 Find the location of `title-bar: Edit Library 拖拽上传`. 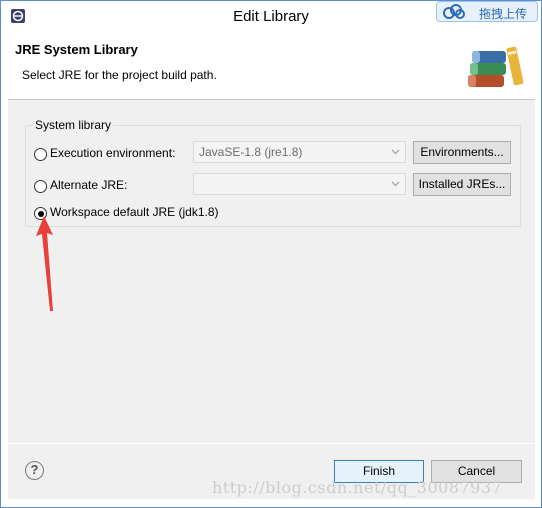

title-bar: Edit Library 拖拽上传 is located at coordinates (271, 17).